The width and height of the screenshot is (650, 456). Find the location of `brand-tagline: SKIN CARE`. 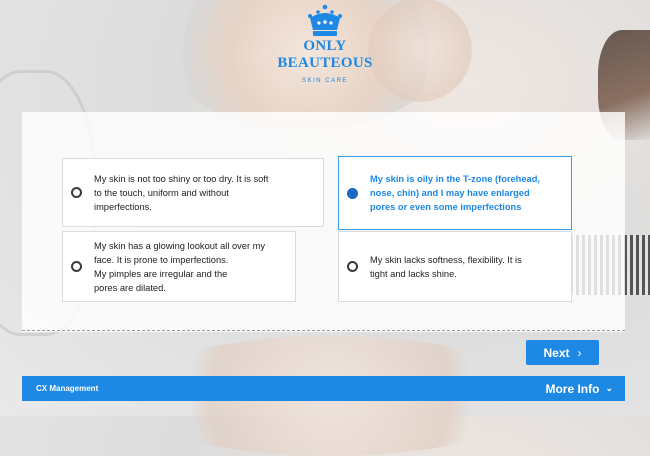

brand-tagline: SKIN CARE is located at coordinates (325, 81).